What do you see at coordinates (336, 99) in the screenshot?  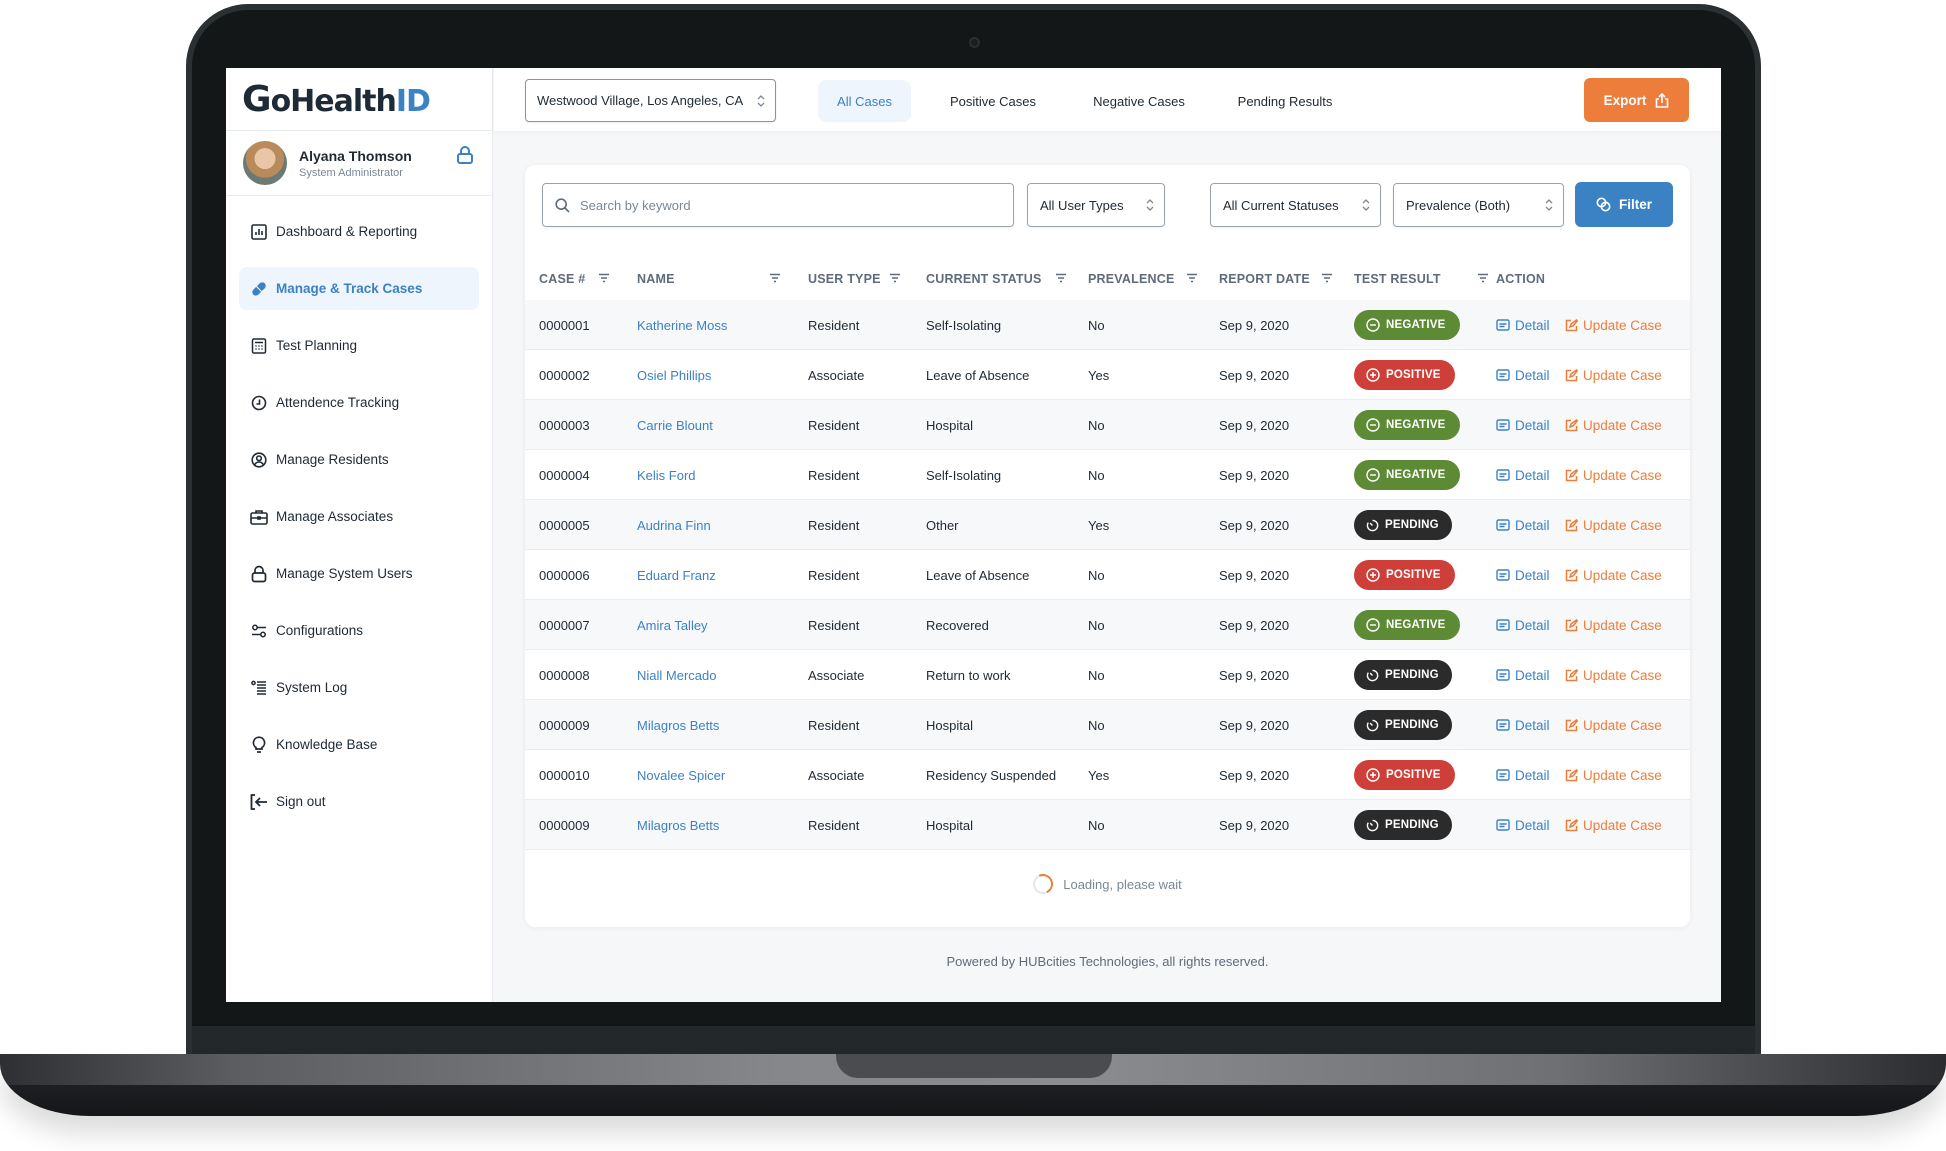 I see `app-logo: GoHealthID` at bounding box center [336, 99].